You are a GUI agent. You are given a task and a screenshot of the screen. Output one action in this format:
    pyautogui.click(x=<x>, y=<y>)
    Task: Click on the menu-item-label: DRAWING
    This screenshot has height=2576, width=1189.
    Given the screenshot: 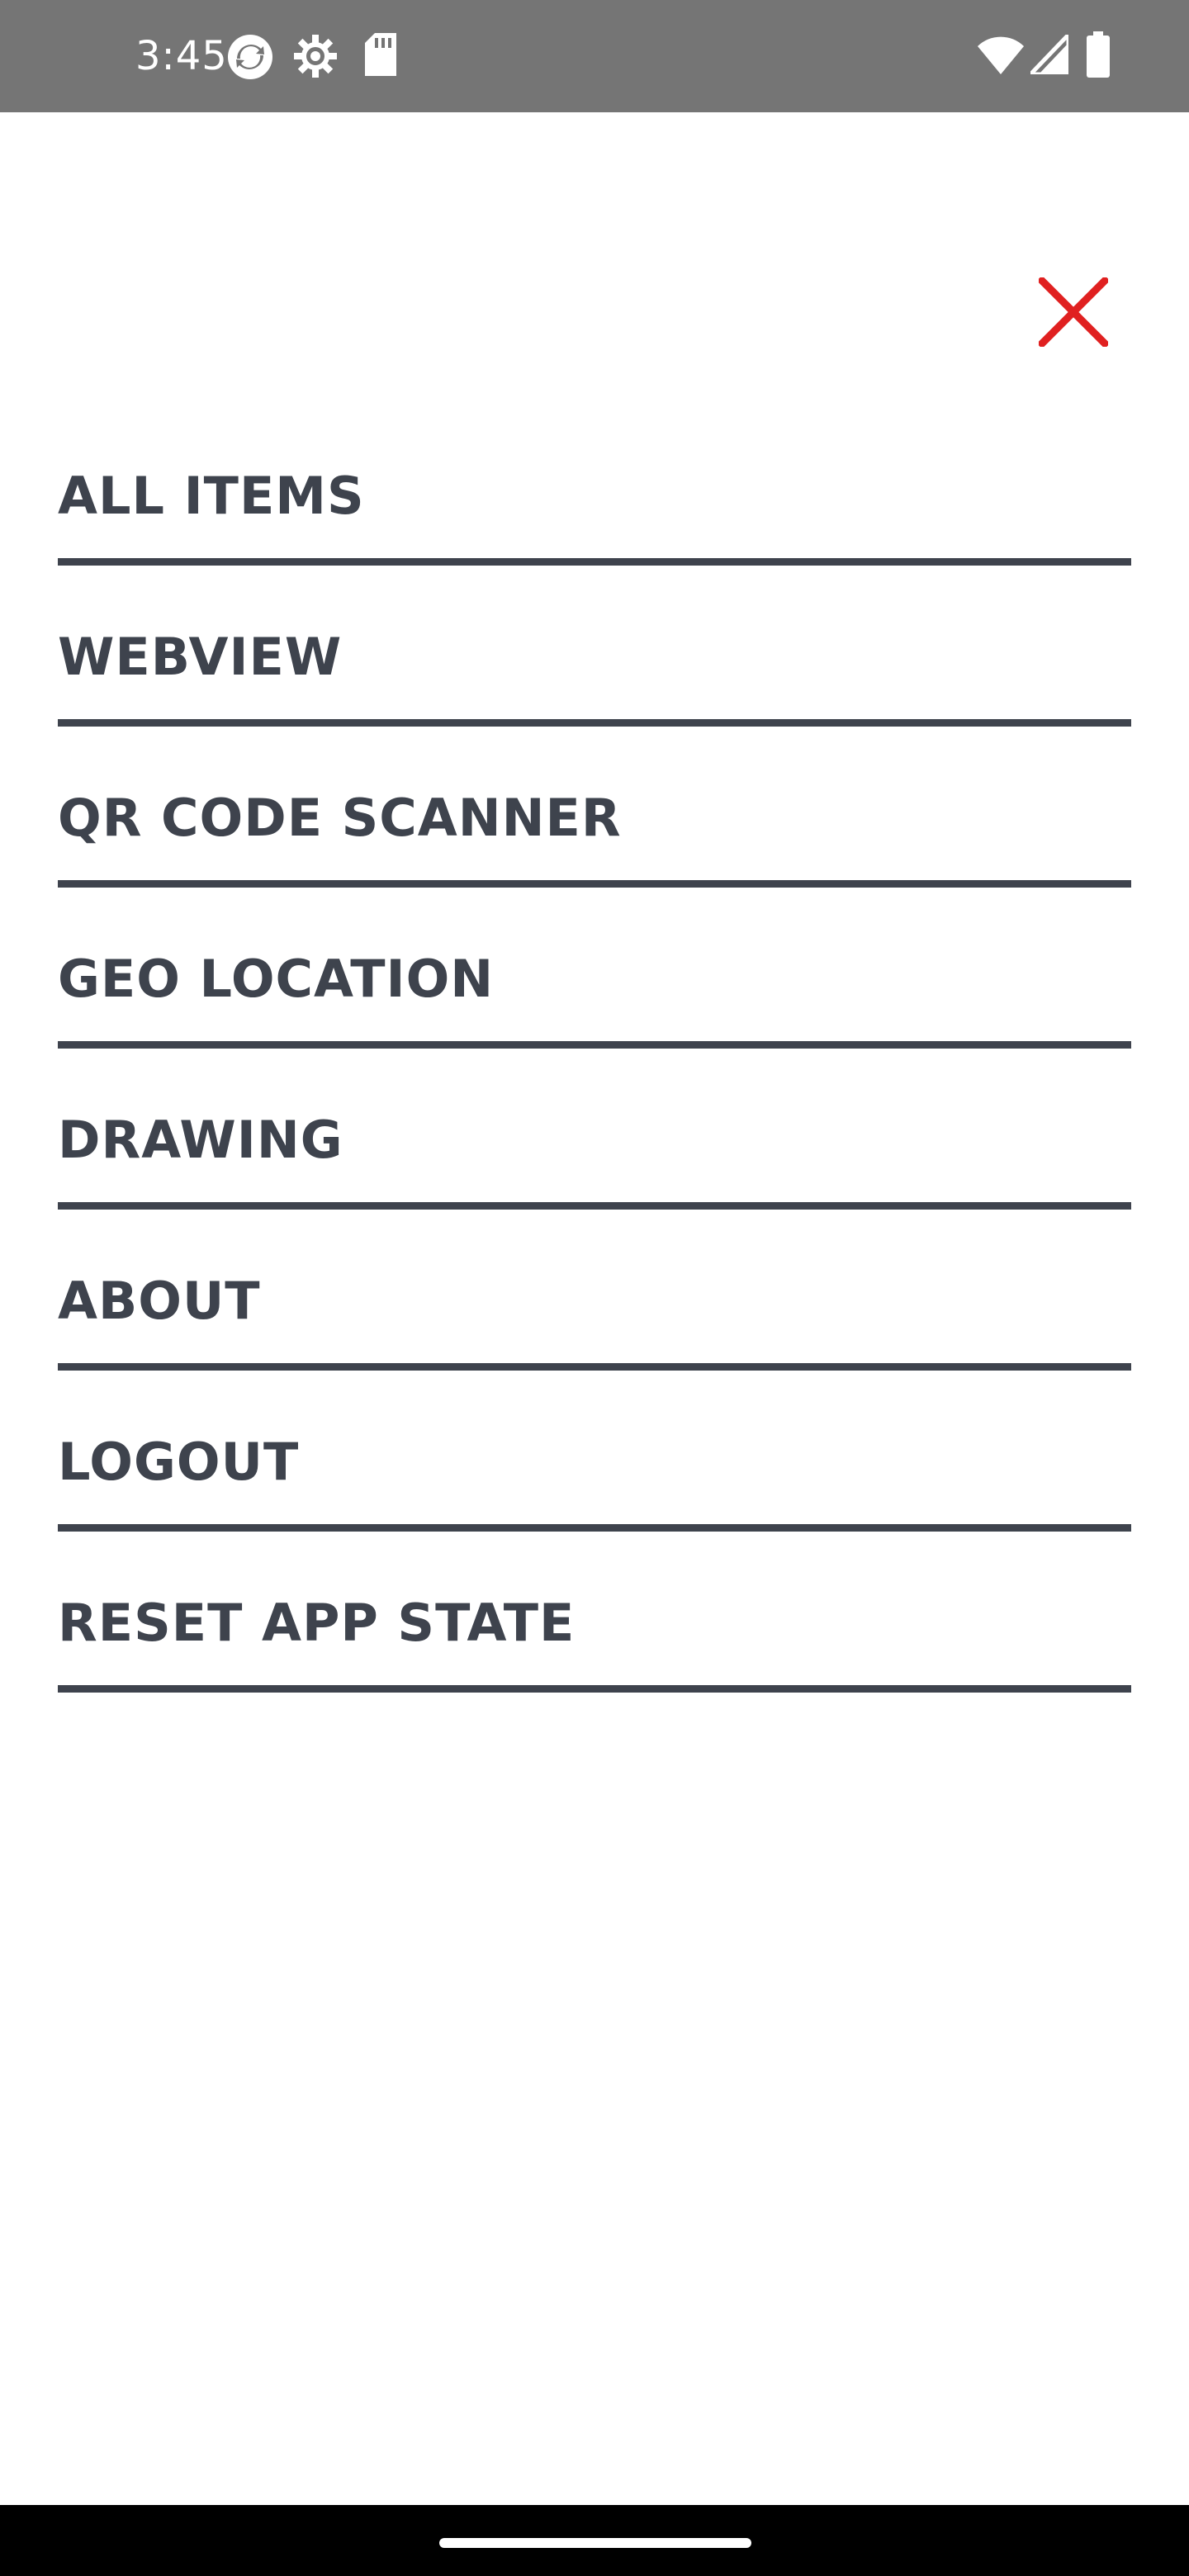 What is the action you would take?
    pyautogui.click(x=200, y=1140)
    